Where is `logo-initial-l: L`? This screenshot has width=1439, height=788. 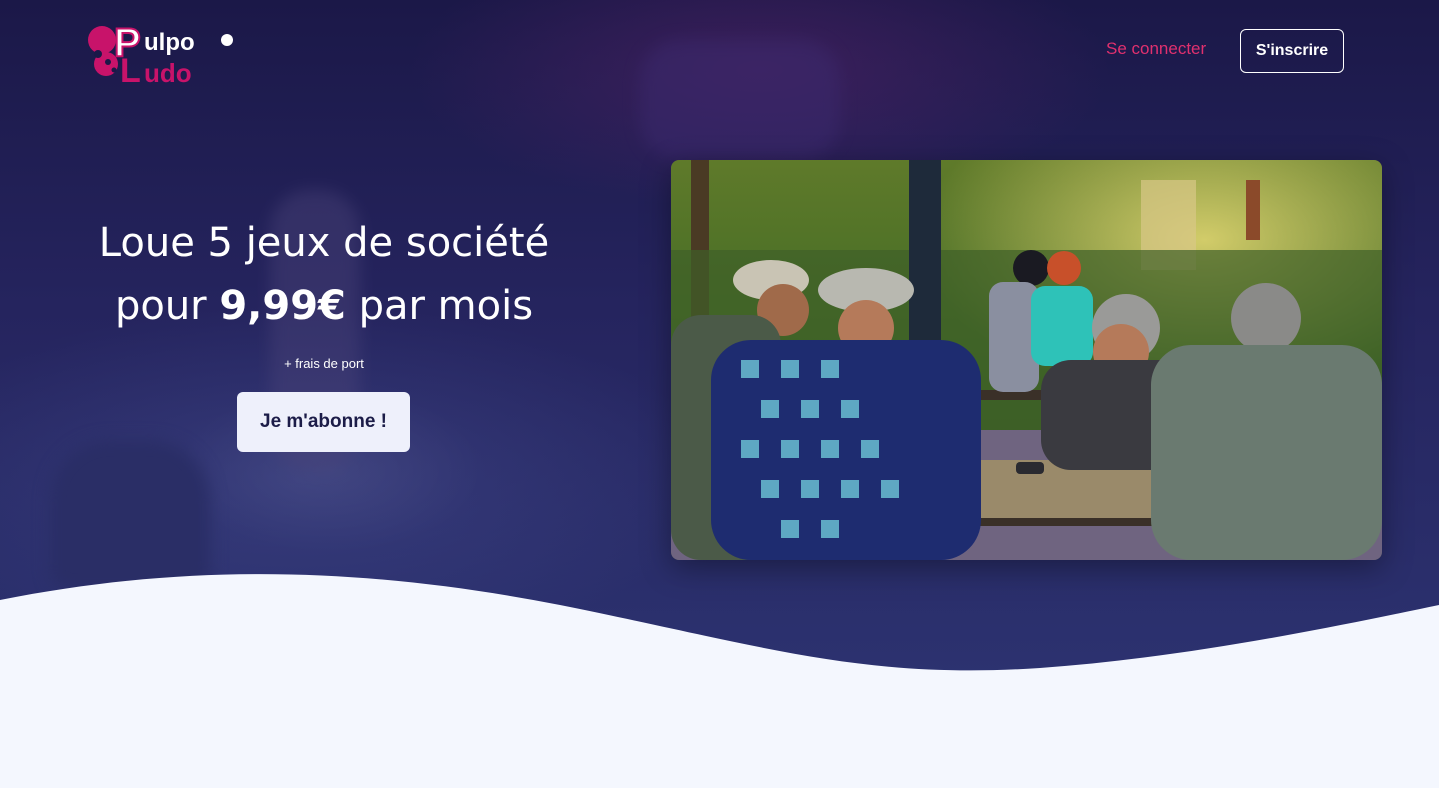
logo-initial-l: L is located at coordinates (130, 70).